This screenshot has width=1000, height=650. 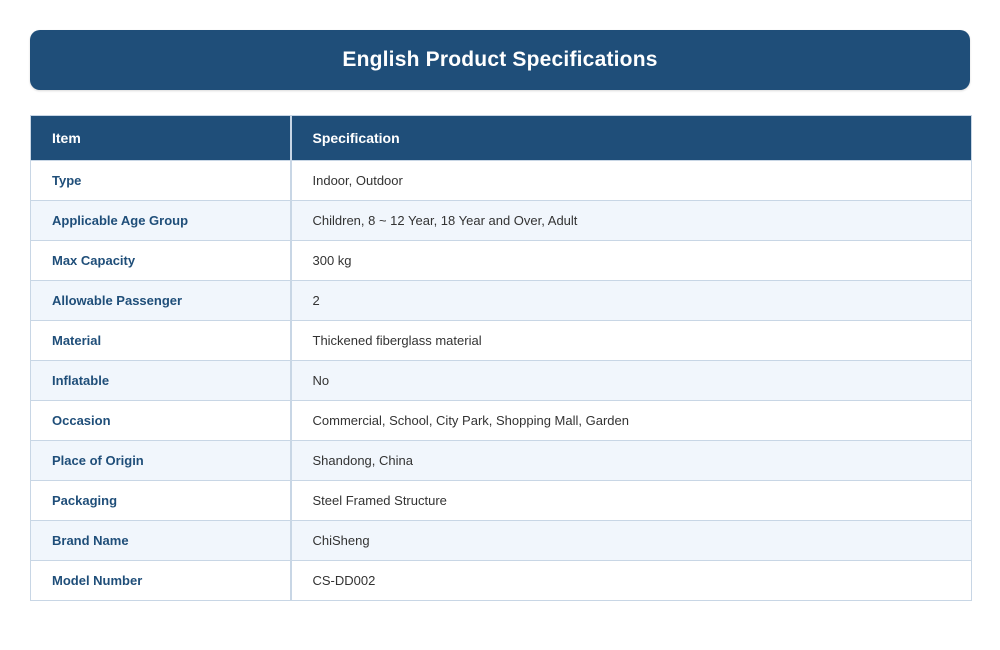 I want to click on value-cell: Shandong, China, so click(x=631, y=460).